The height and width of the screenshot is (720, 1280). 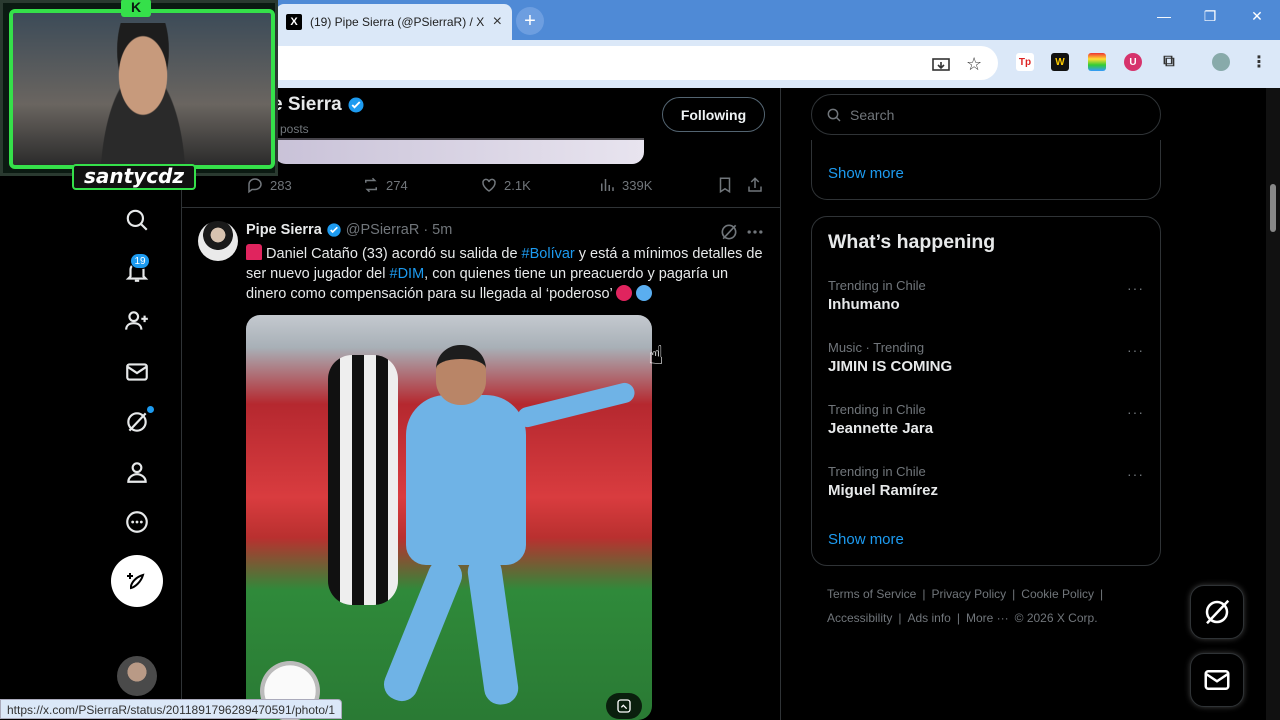 I want to click on profile-post-count: posts, so click(x=294, y=129).